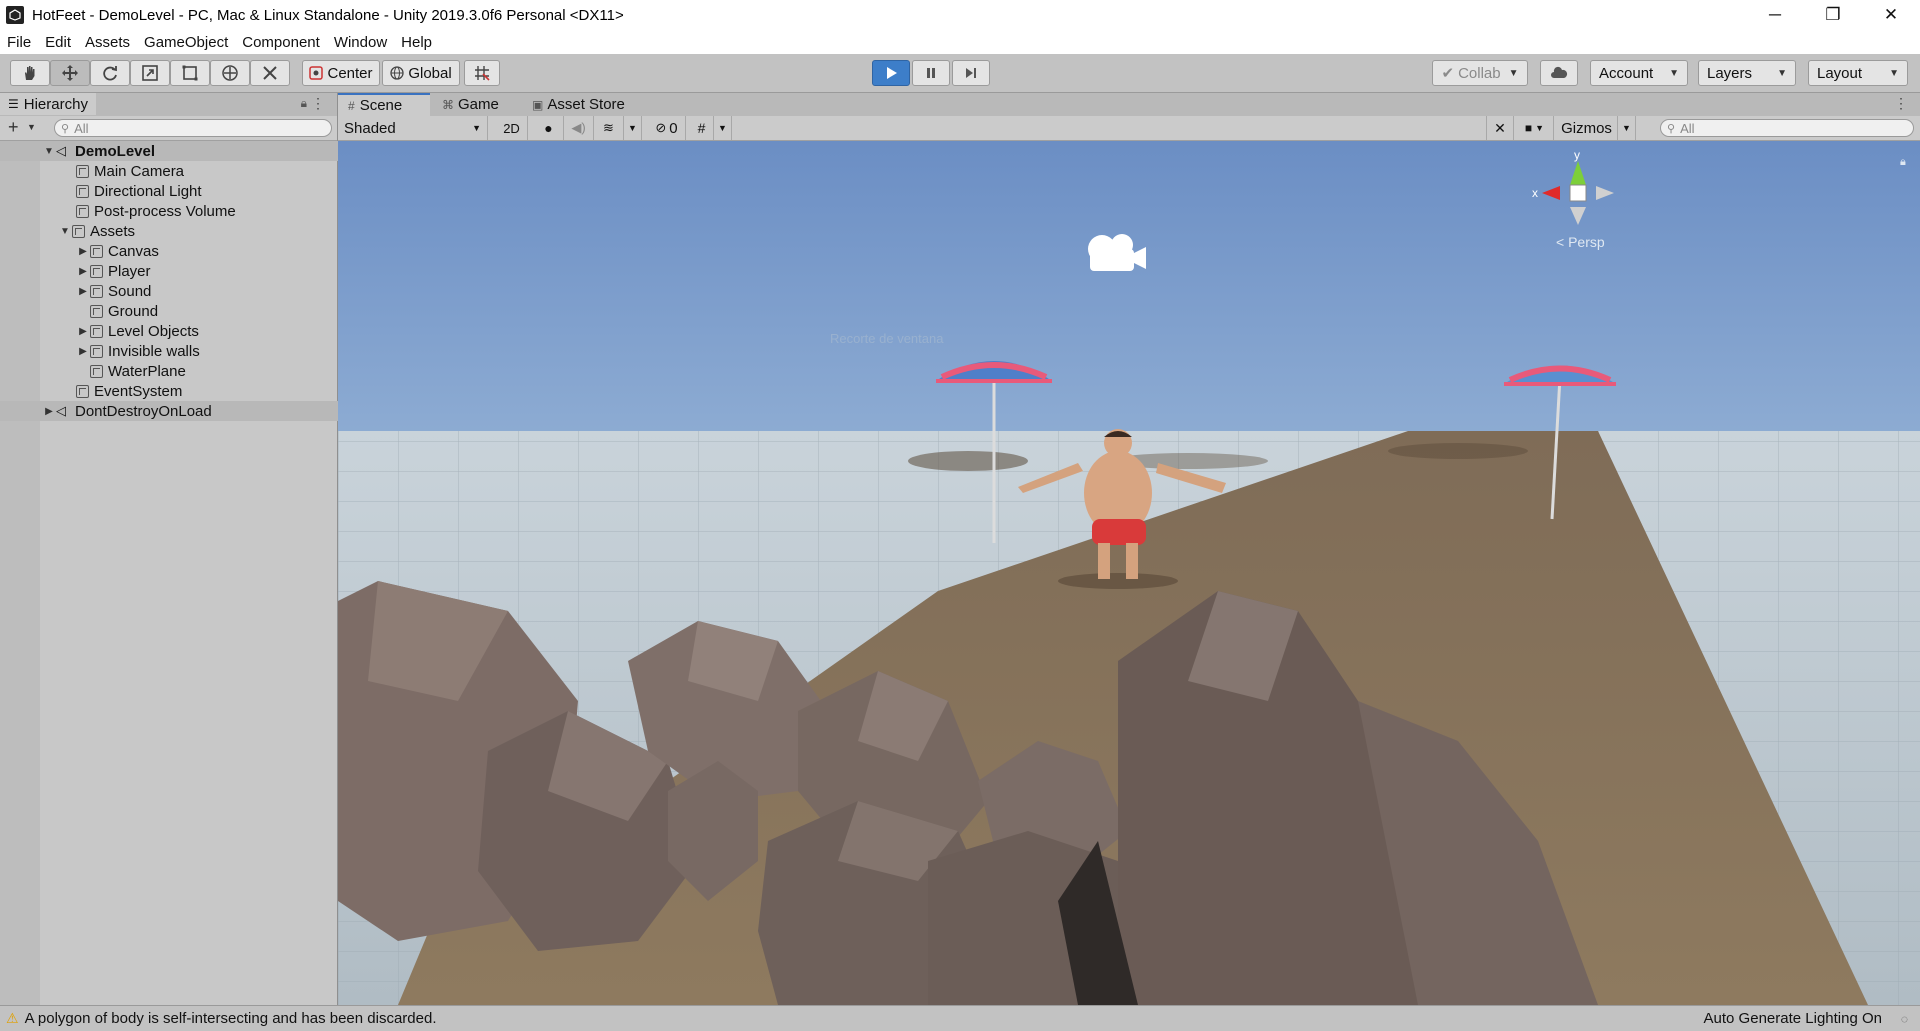  I want to click on hierarchy-item-assets: ▼ Assets, so click(197, 231).